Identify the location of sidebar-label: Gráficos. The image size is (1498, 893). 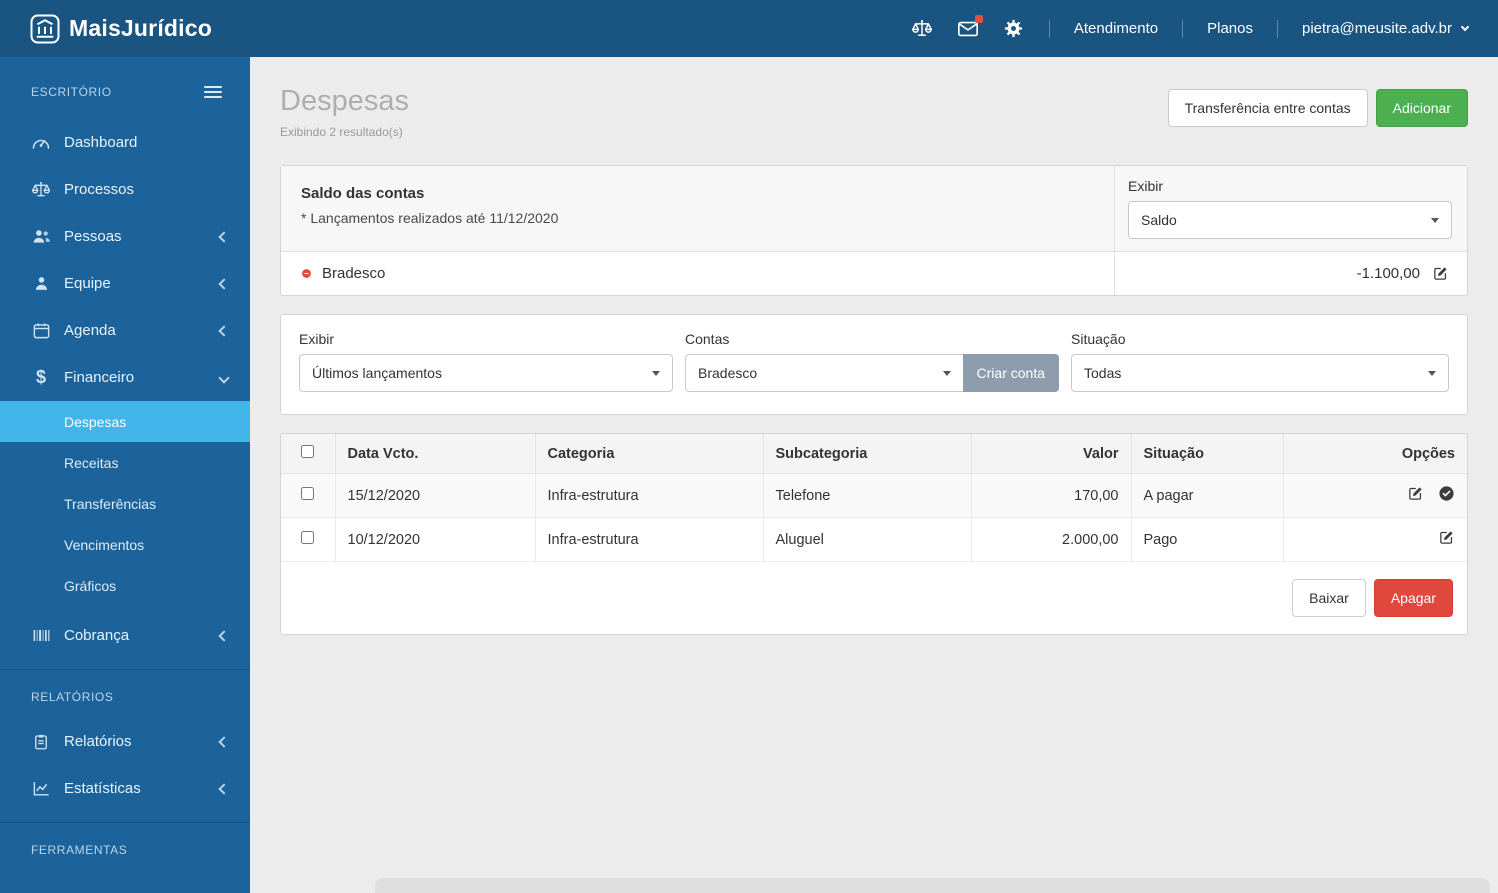
(90, 585).